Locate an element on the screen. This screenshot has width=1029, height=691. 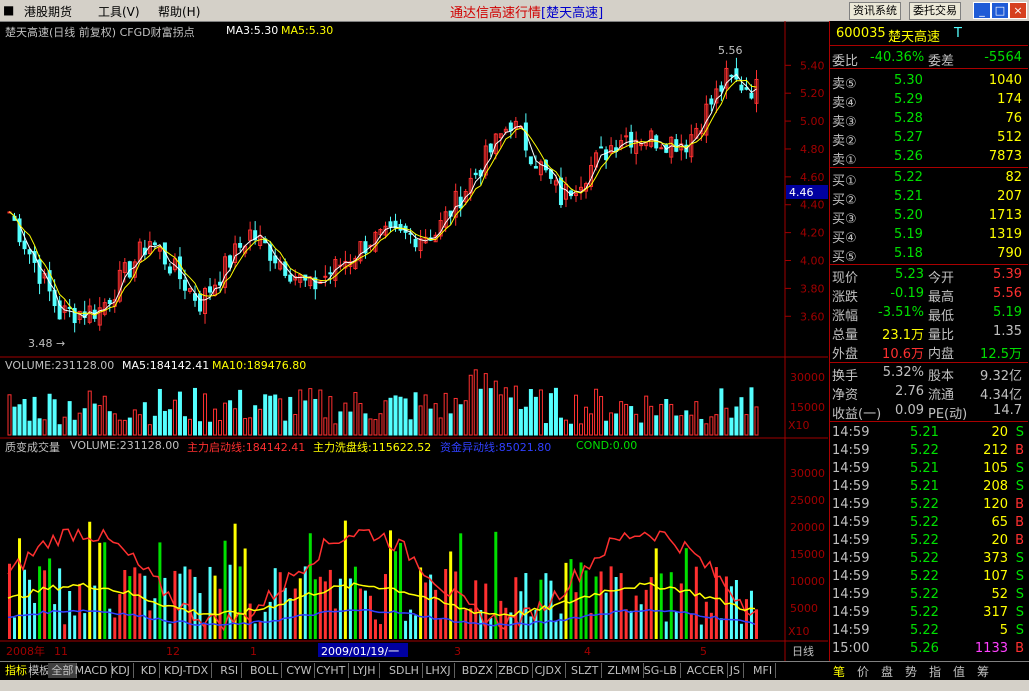
indicator-tab-cyw: CYW is located at coordinates (299, 670).